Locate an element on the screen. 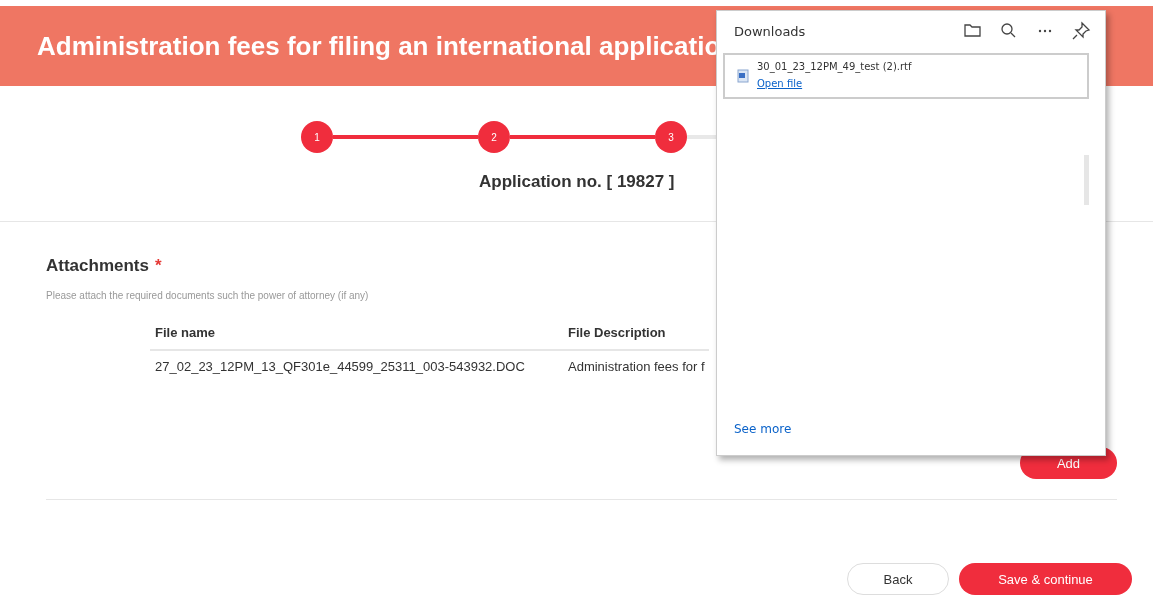  step-circle: 2 is located at coordinates (494, 137).